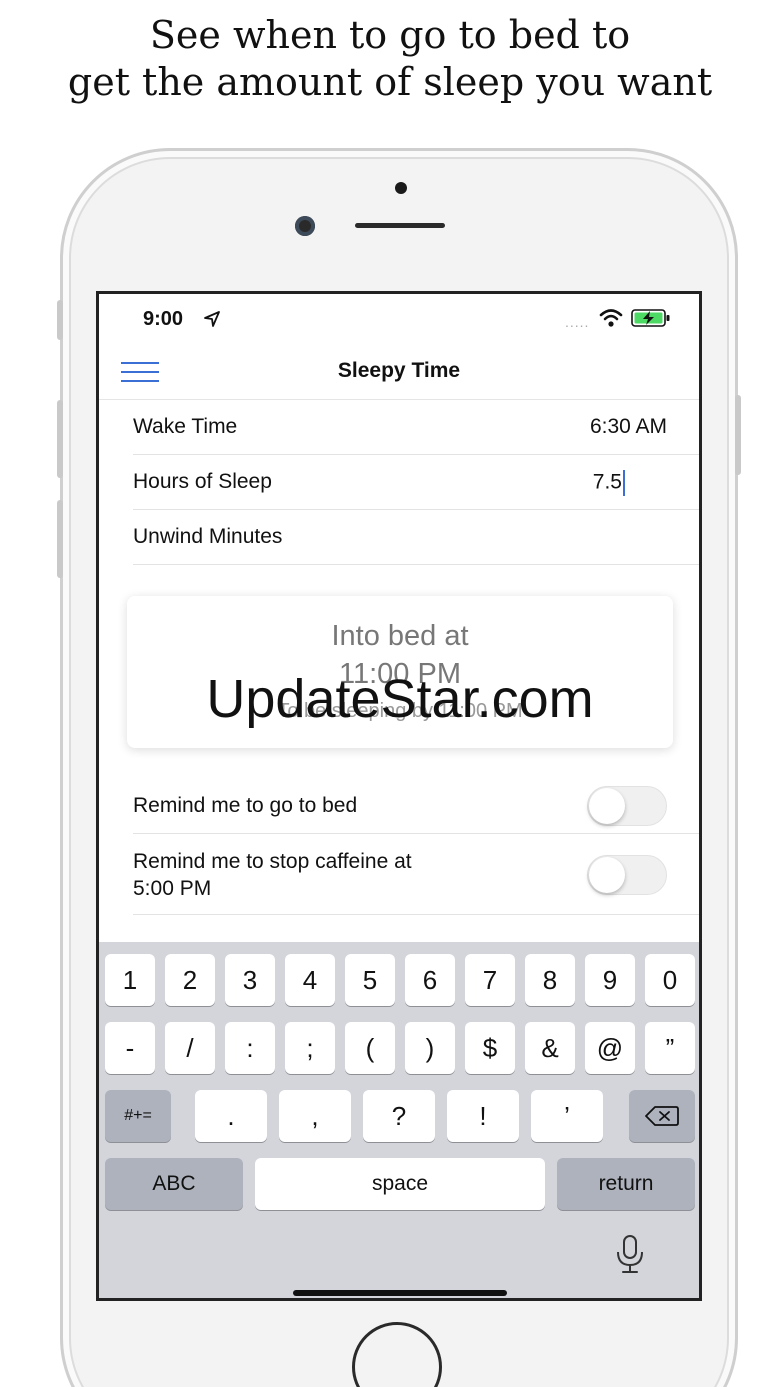  I want to click on key-6: 6, so click(430, 980).